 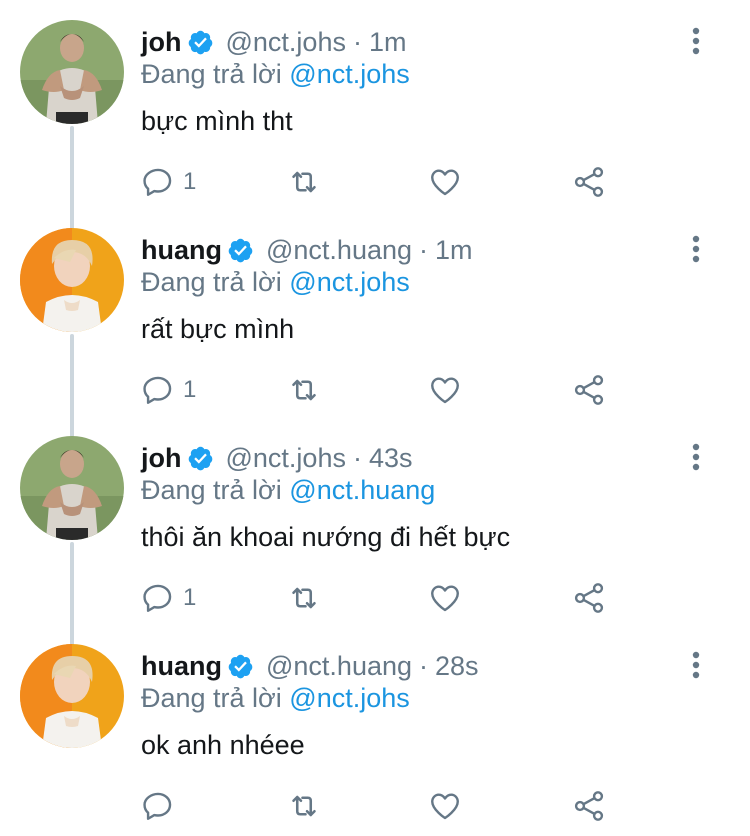 I want to click on timestamp: 28s, so click(x=457, y=666).